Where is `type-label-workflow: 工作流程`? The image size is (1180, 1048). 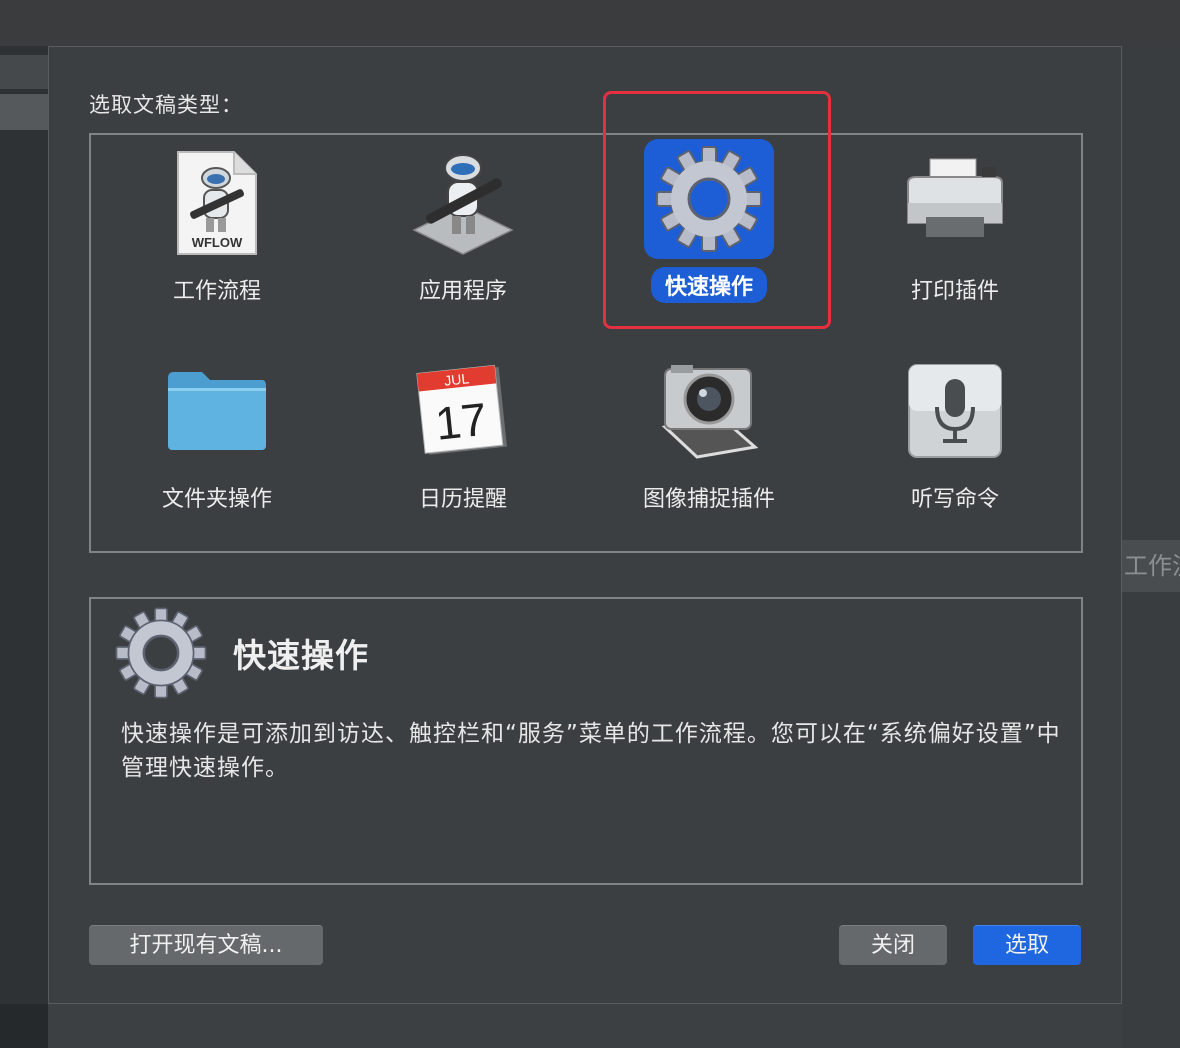 type-label-workflow: 工作流程 is located at coordinates (216, 291).